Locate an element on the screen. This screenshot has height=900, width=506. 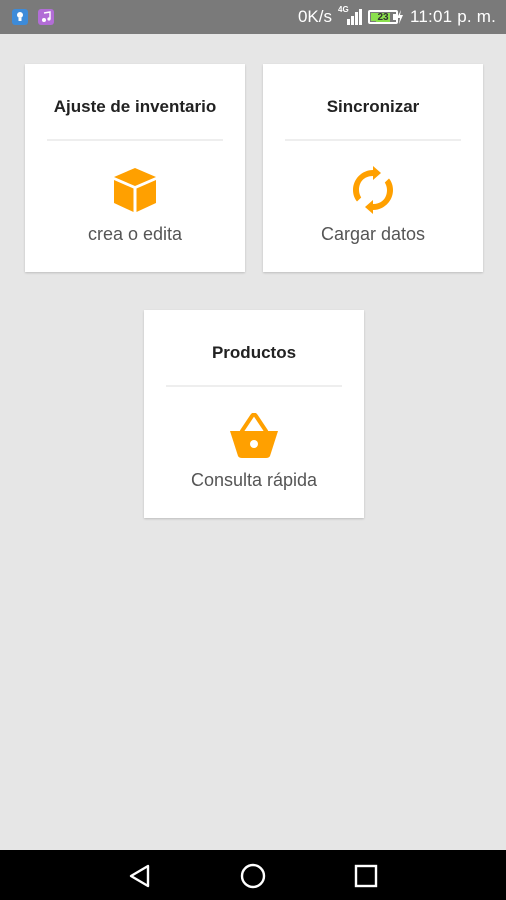
notification-icons is located at coordinates (33, 17).